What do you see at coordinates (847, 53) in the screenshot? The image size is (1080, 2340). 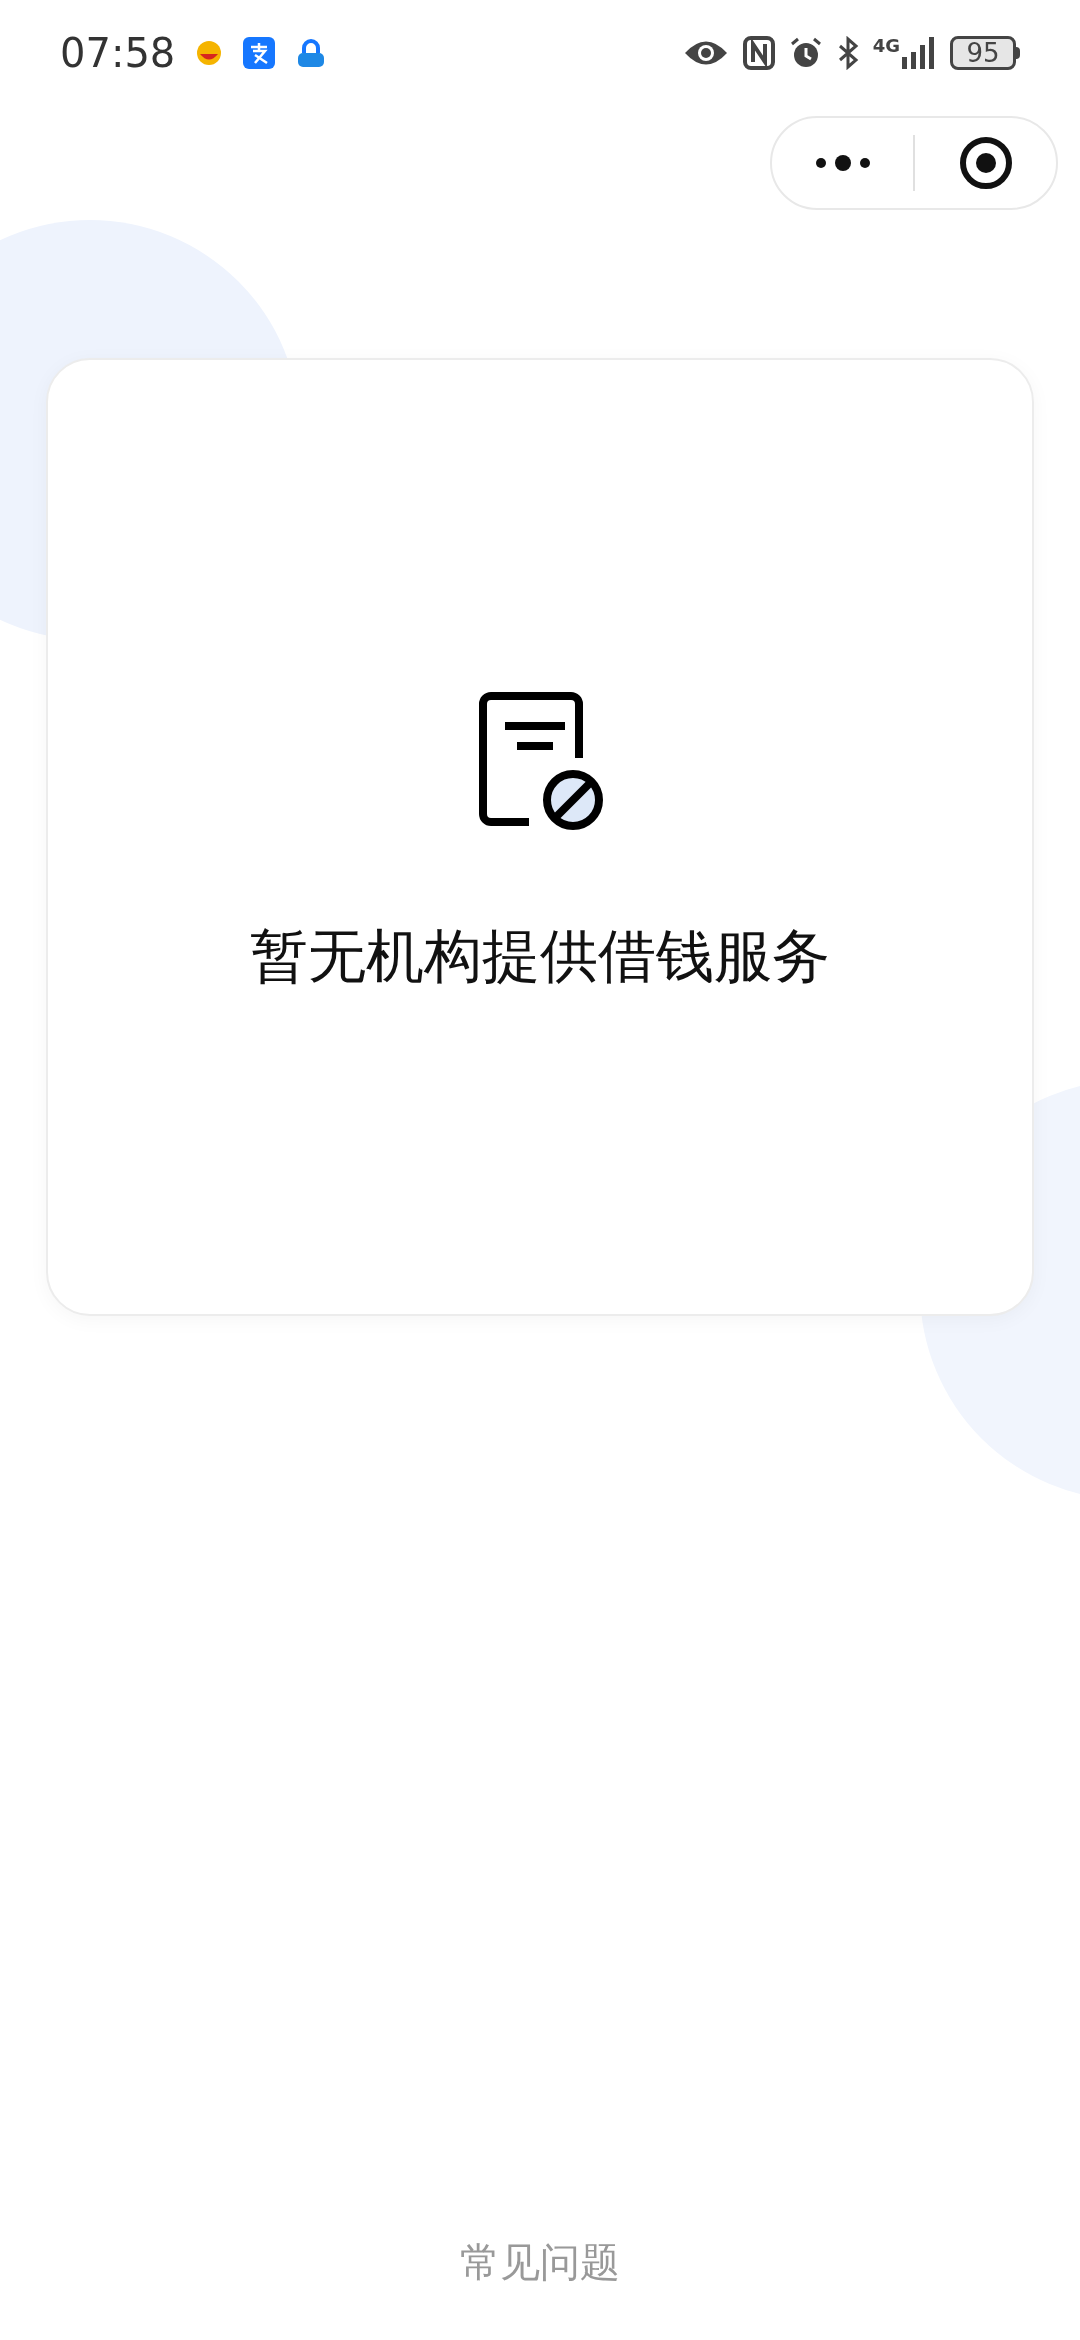 I see `bluetooth-icon` at bounding box center [847, 53].